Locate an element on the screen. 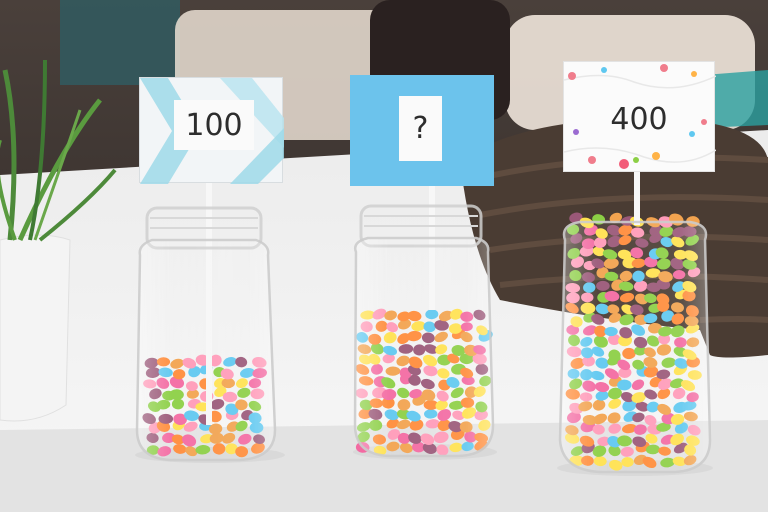 Image resolution: width=768 pixels, height=512 pixels. sign-label-middle: ? is located at coordinates (420, 128).